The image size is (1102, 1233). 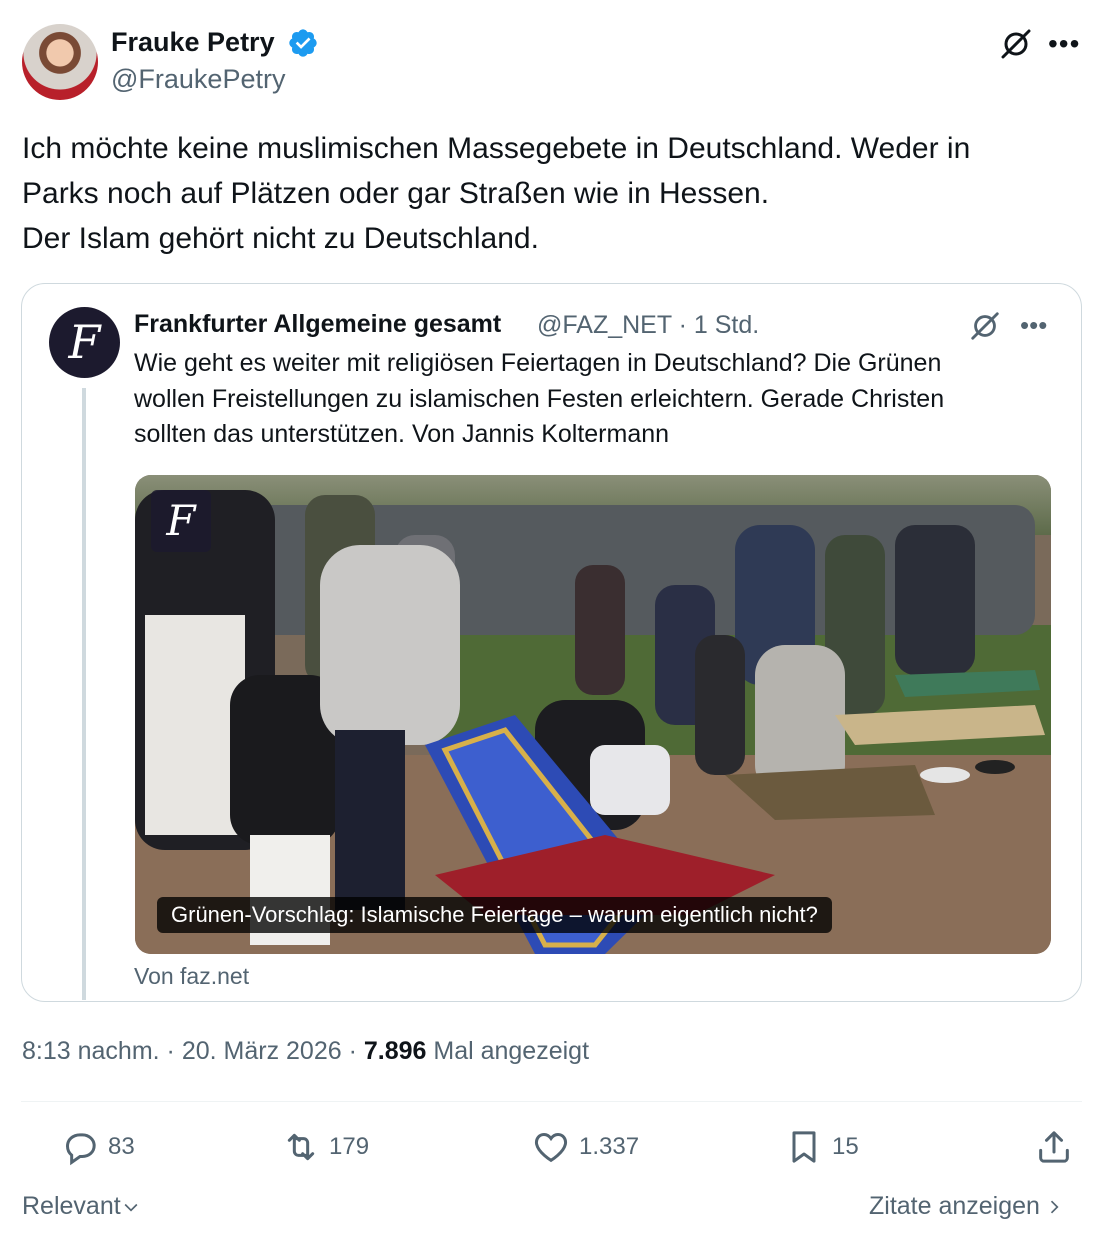 I want to click on share-button, so click(x=1054, y=1147).